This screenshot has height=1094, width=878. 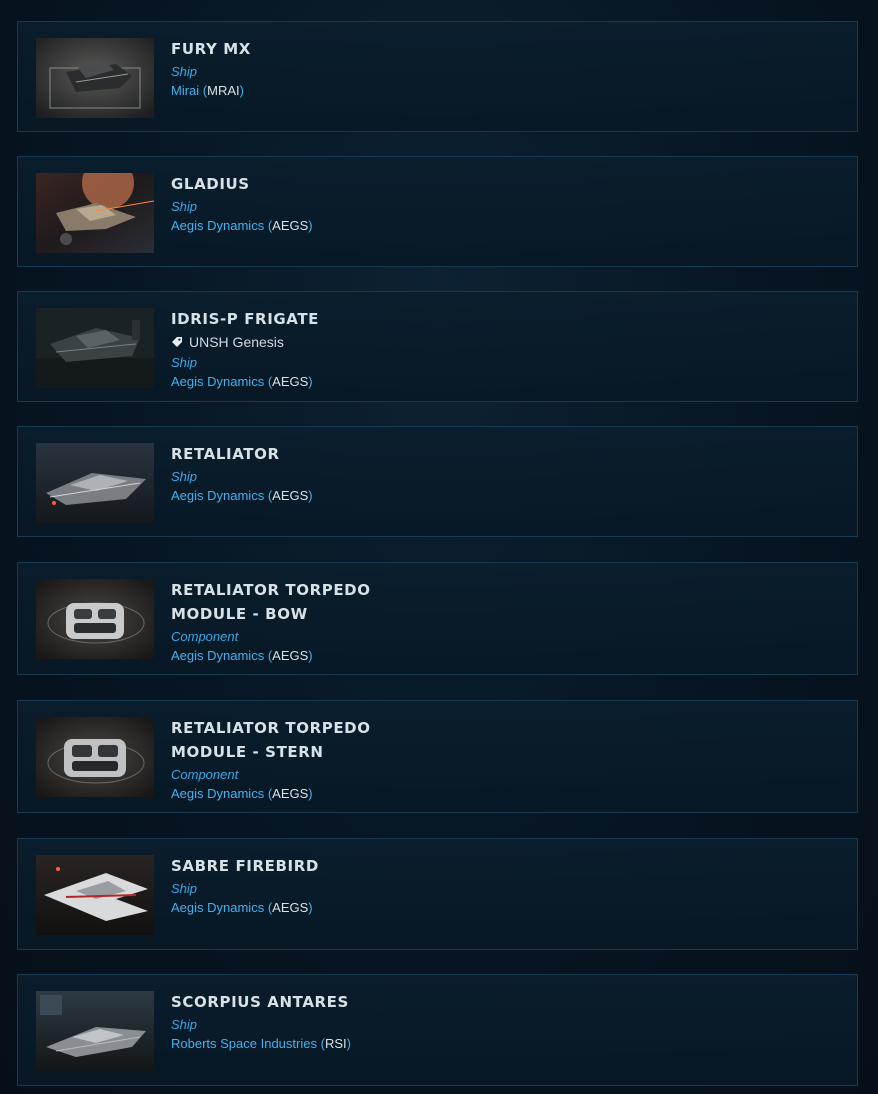 I want to click on item-title: RETALIATOR TORPEDO MODULE - BOW, so click(x=291, y=602).